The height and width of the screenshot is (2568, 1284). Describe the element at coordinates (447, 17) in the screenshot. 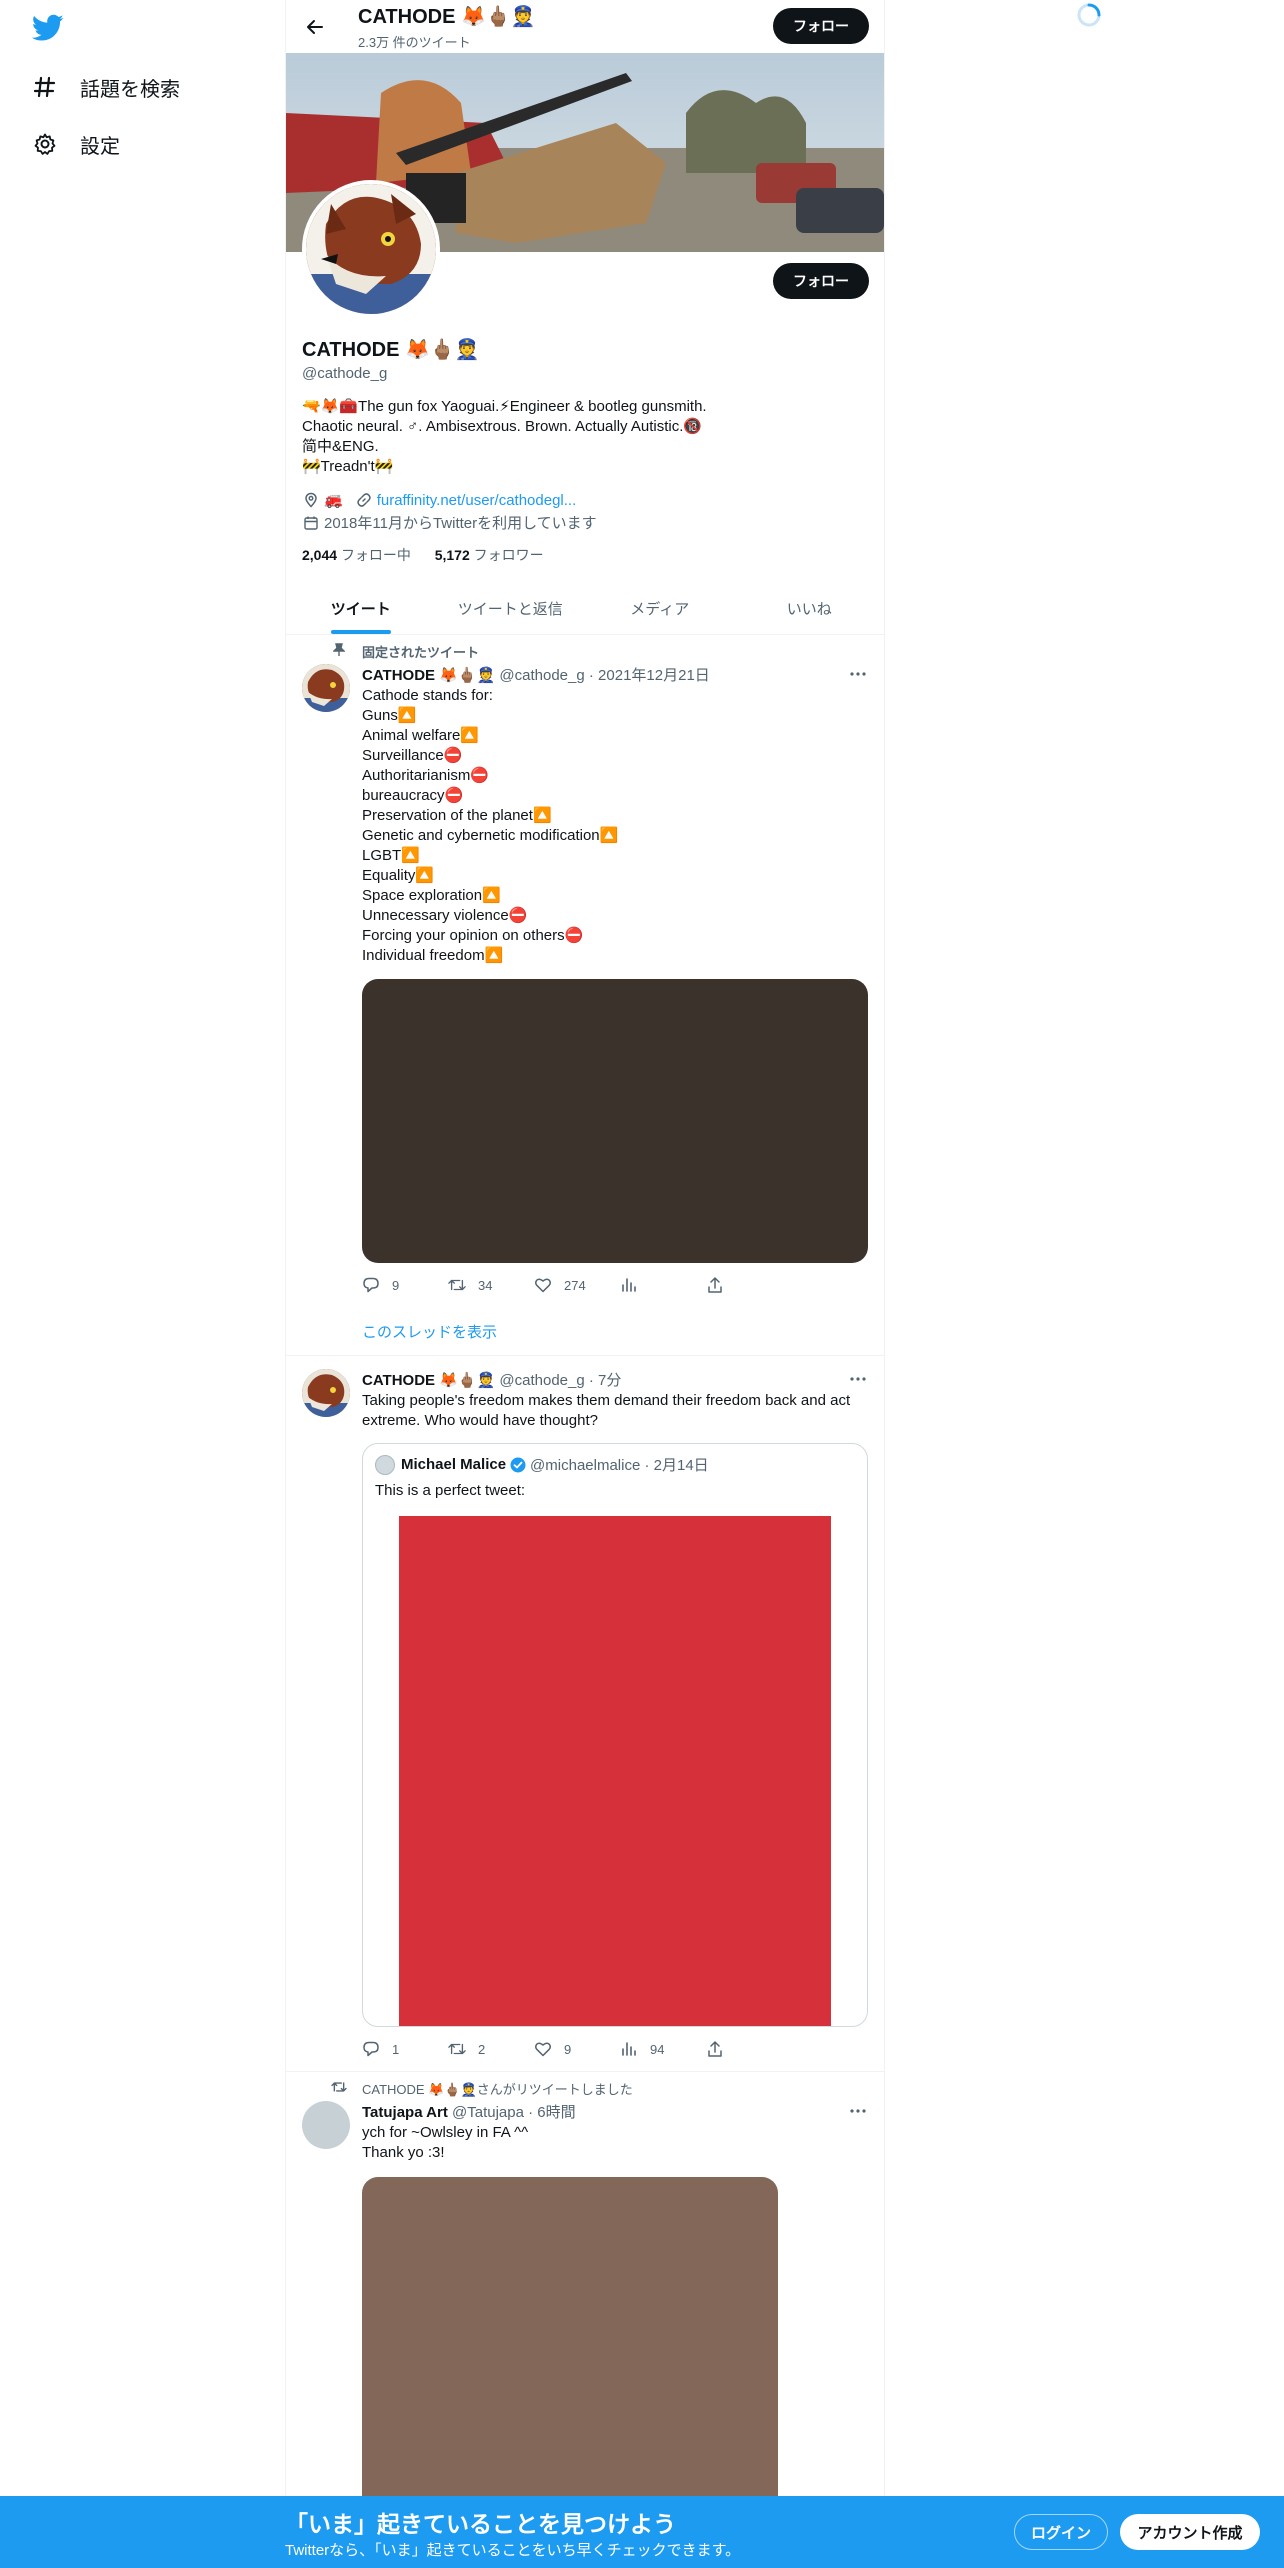

I see `header-profile-name: CATHODE 🦊🖕🏽👮` at that location.